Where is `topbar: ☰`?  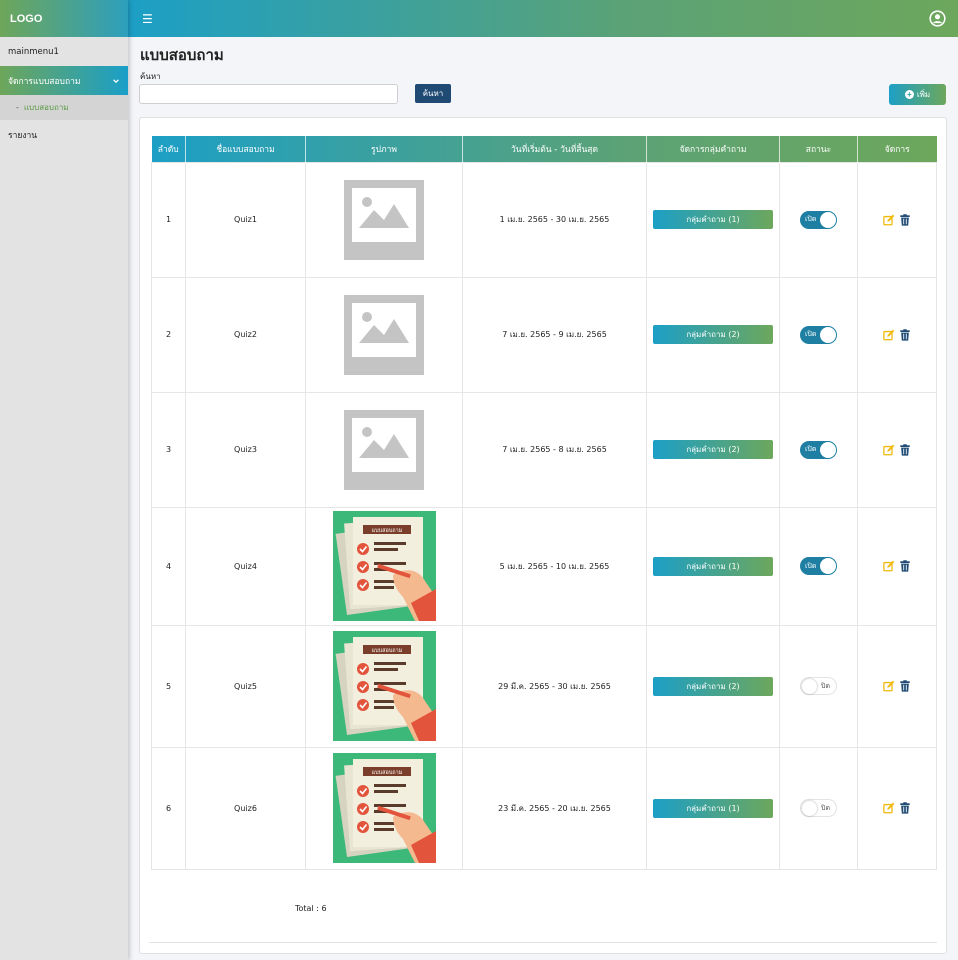
topbar: ☰ is located at coordinates (543, 18).